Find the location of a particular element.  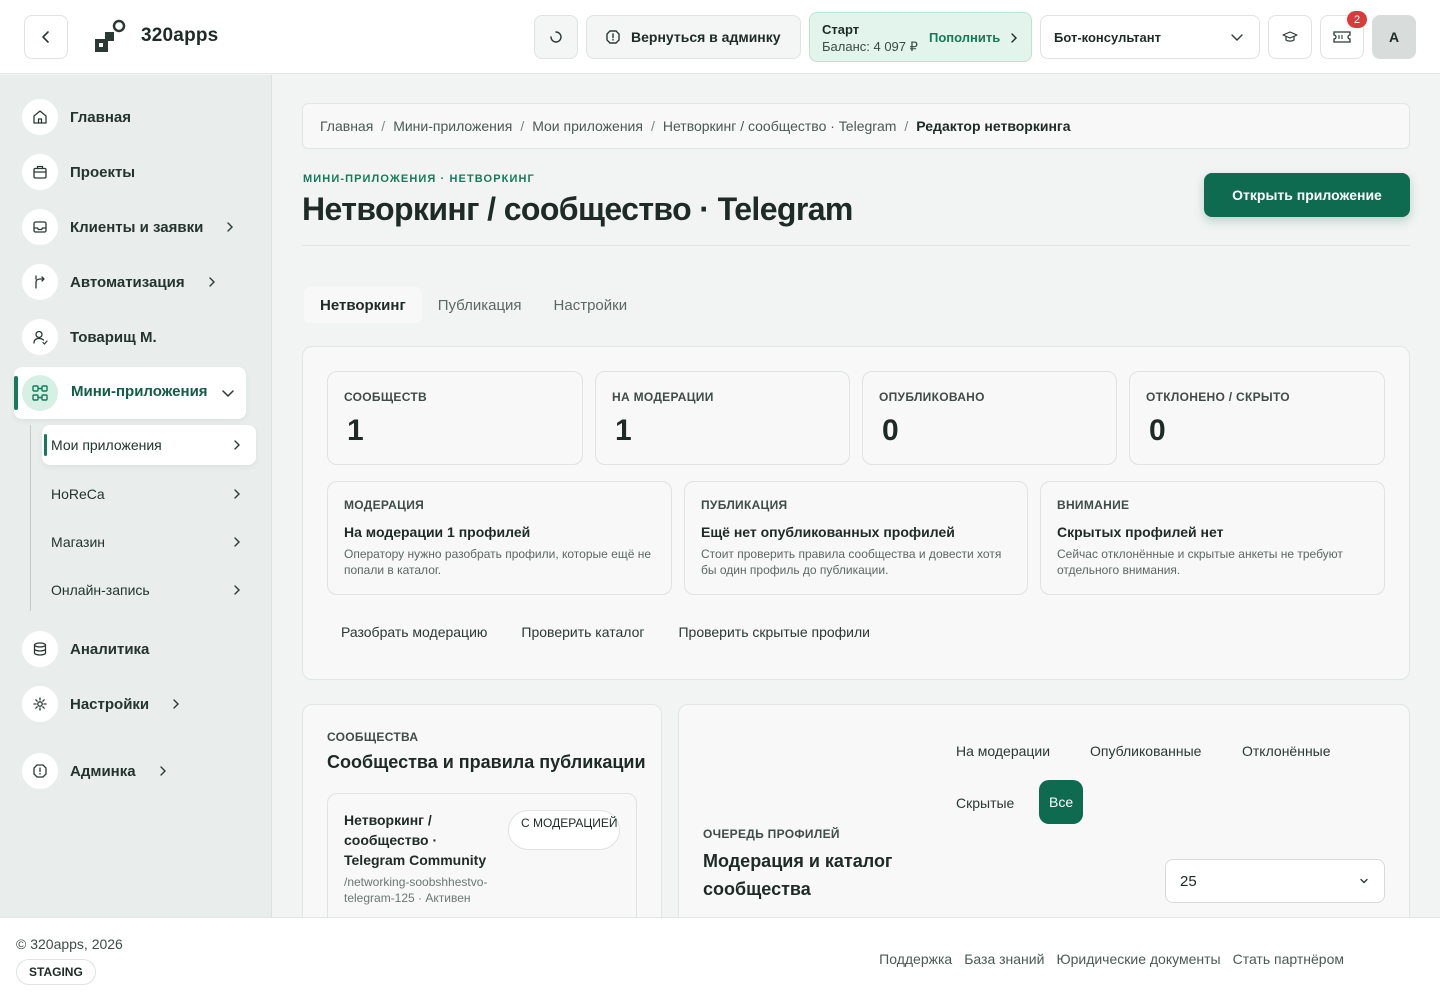

sidebar-item-settings: Настройки is located at coordinates (102, 704).